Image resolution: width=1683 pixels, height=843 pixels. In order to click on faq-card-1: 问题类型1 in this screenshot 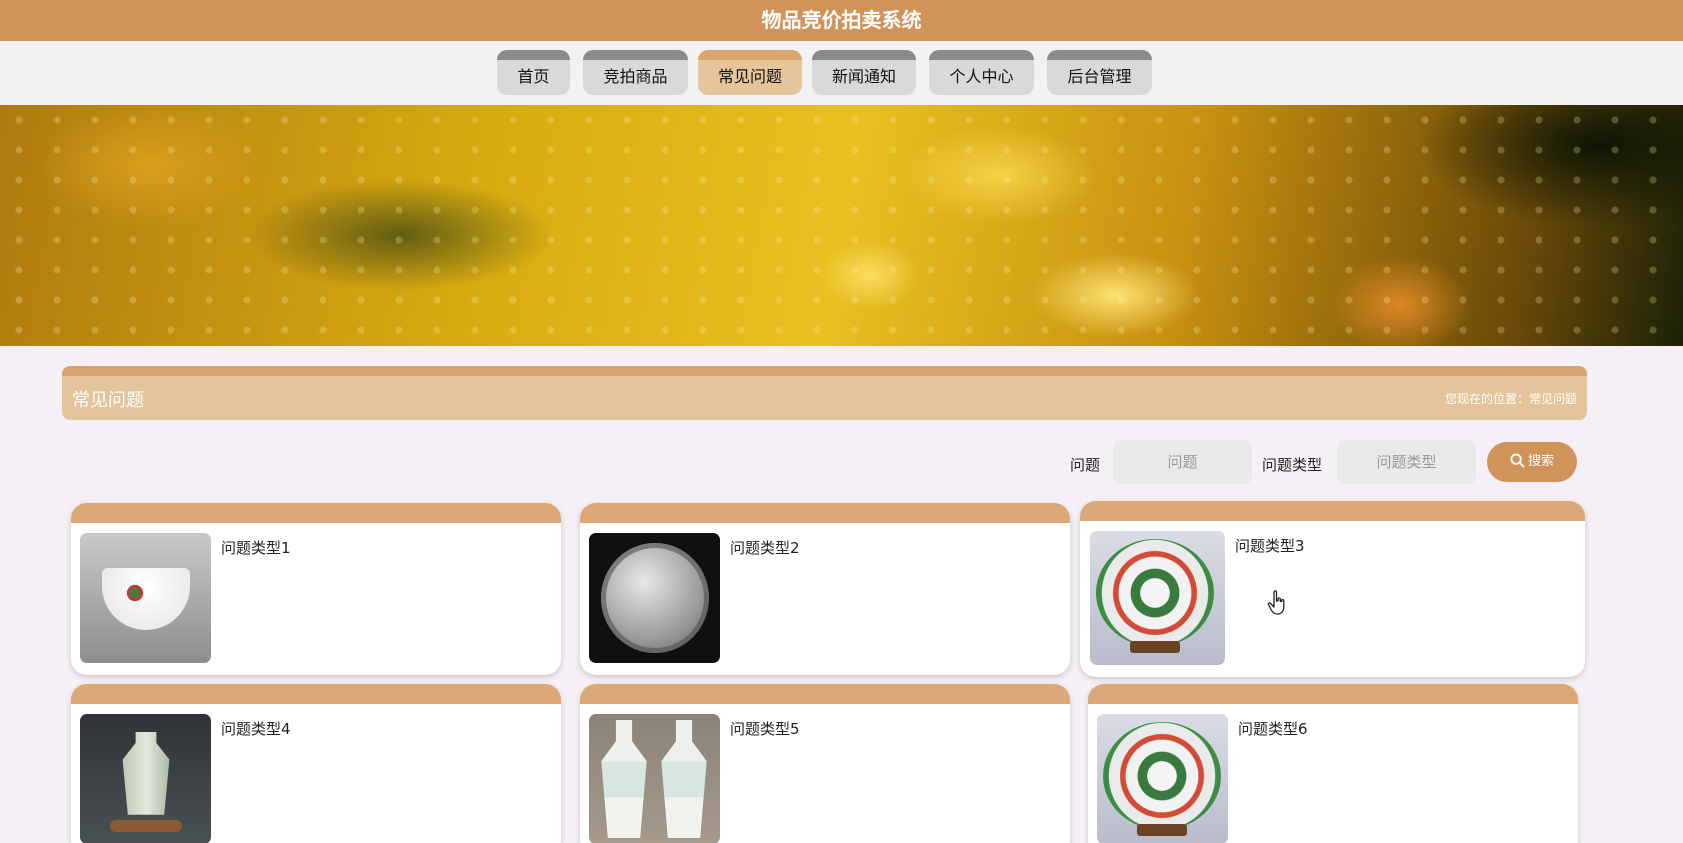, I will do `click(316, 589)`.